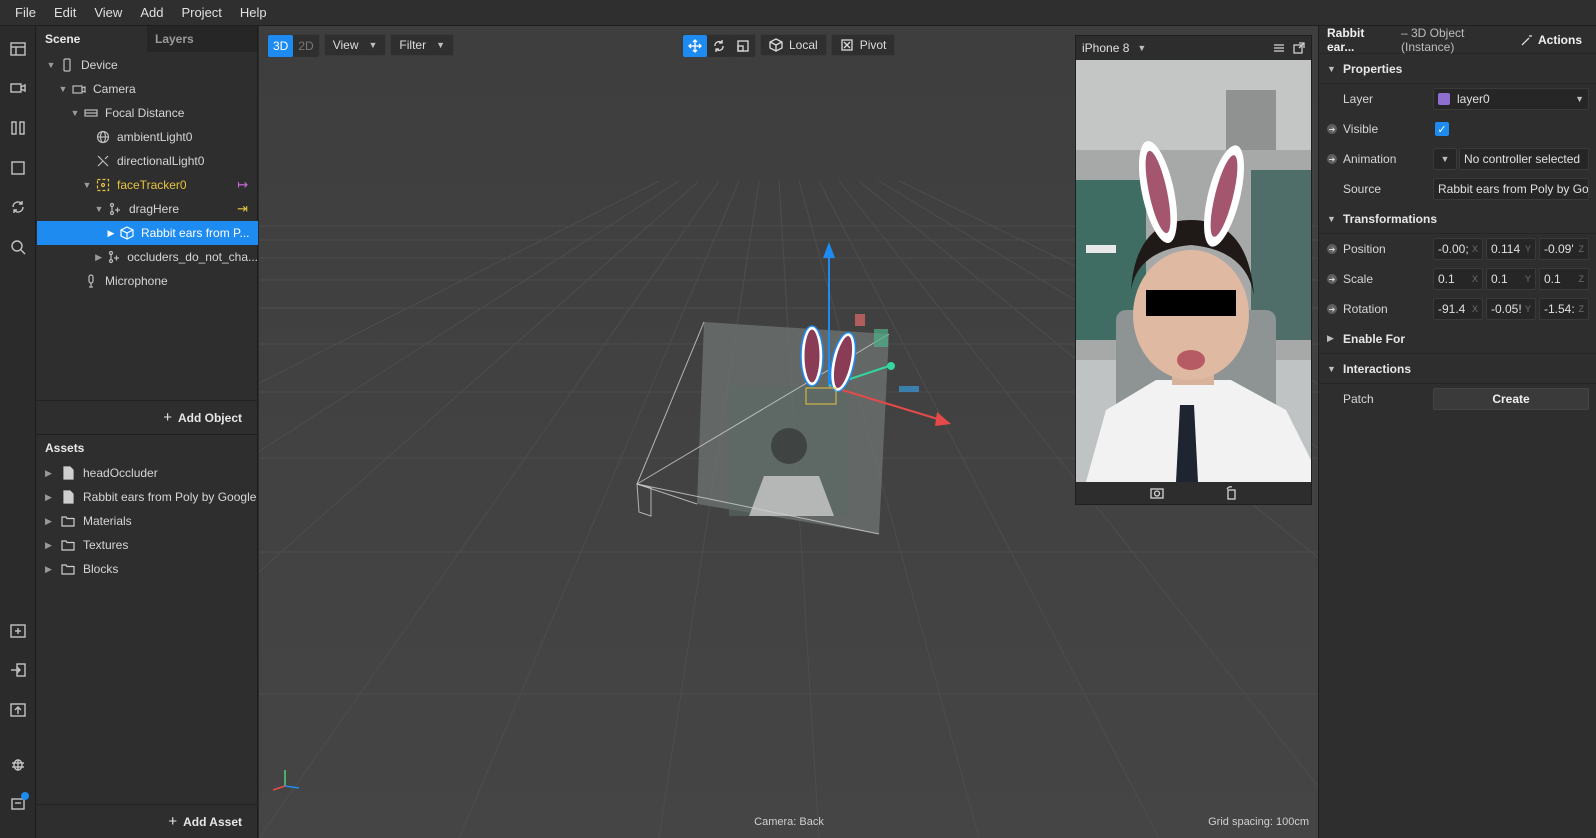 The width and height of the screenshot is (1596, 838). I want to click on scale-x-field: 0.1 X, so click(1458, 279).